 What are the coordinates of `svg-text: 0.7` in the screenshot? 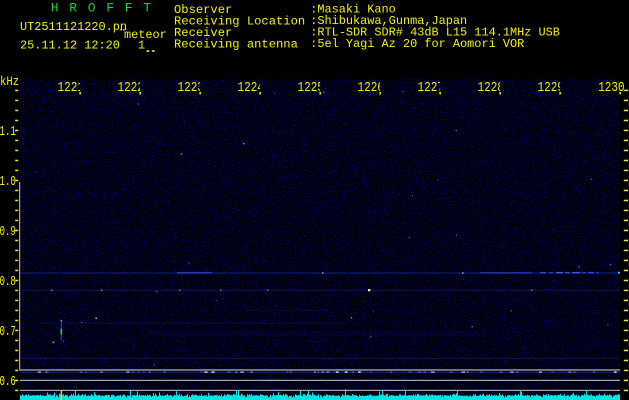 It's located at (8, 331).